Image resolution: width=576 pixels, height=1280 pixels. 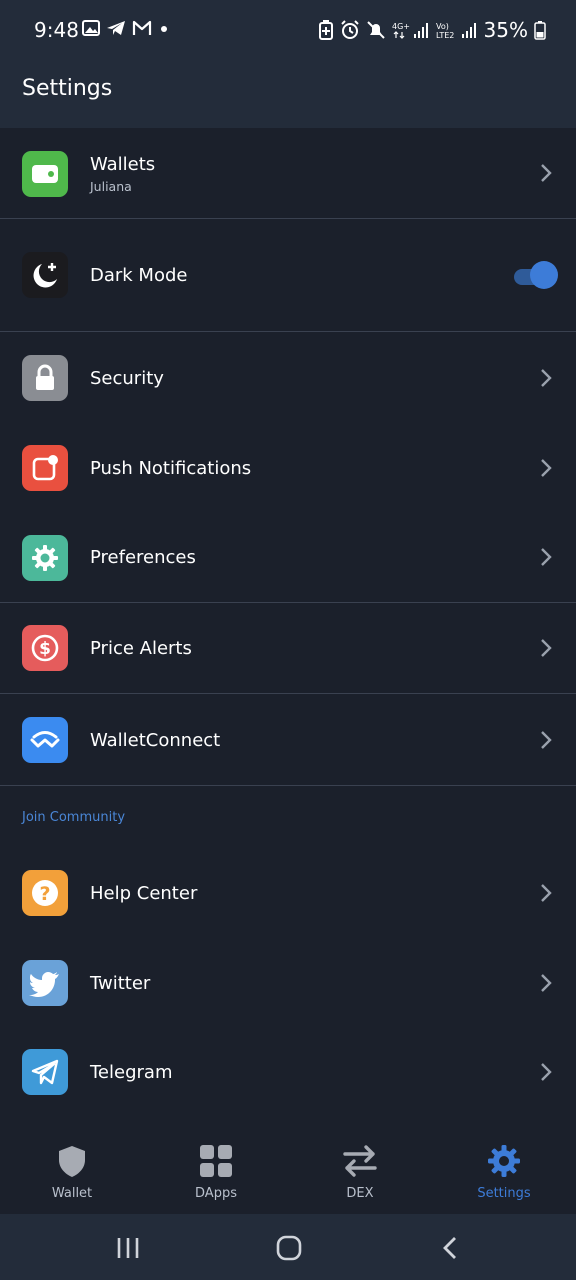 What do you see at coordinates (155, 740) in the screenshot?
I see `walletconnect-label: WalletConnect` at bounding box center [155, 740].